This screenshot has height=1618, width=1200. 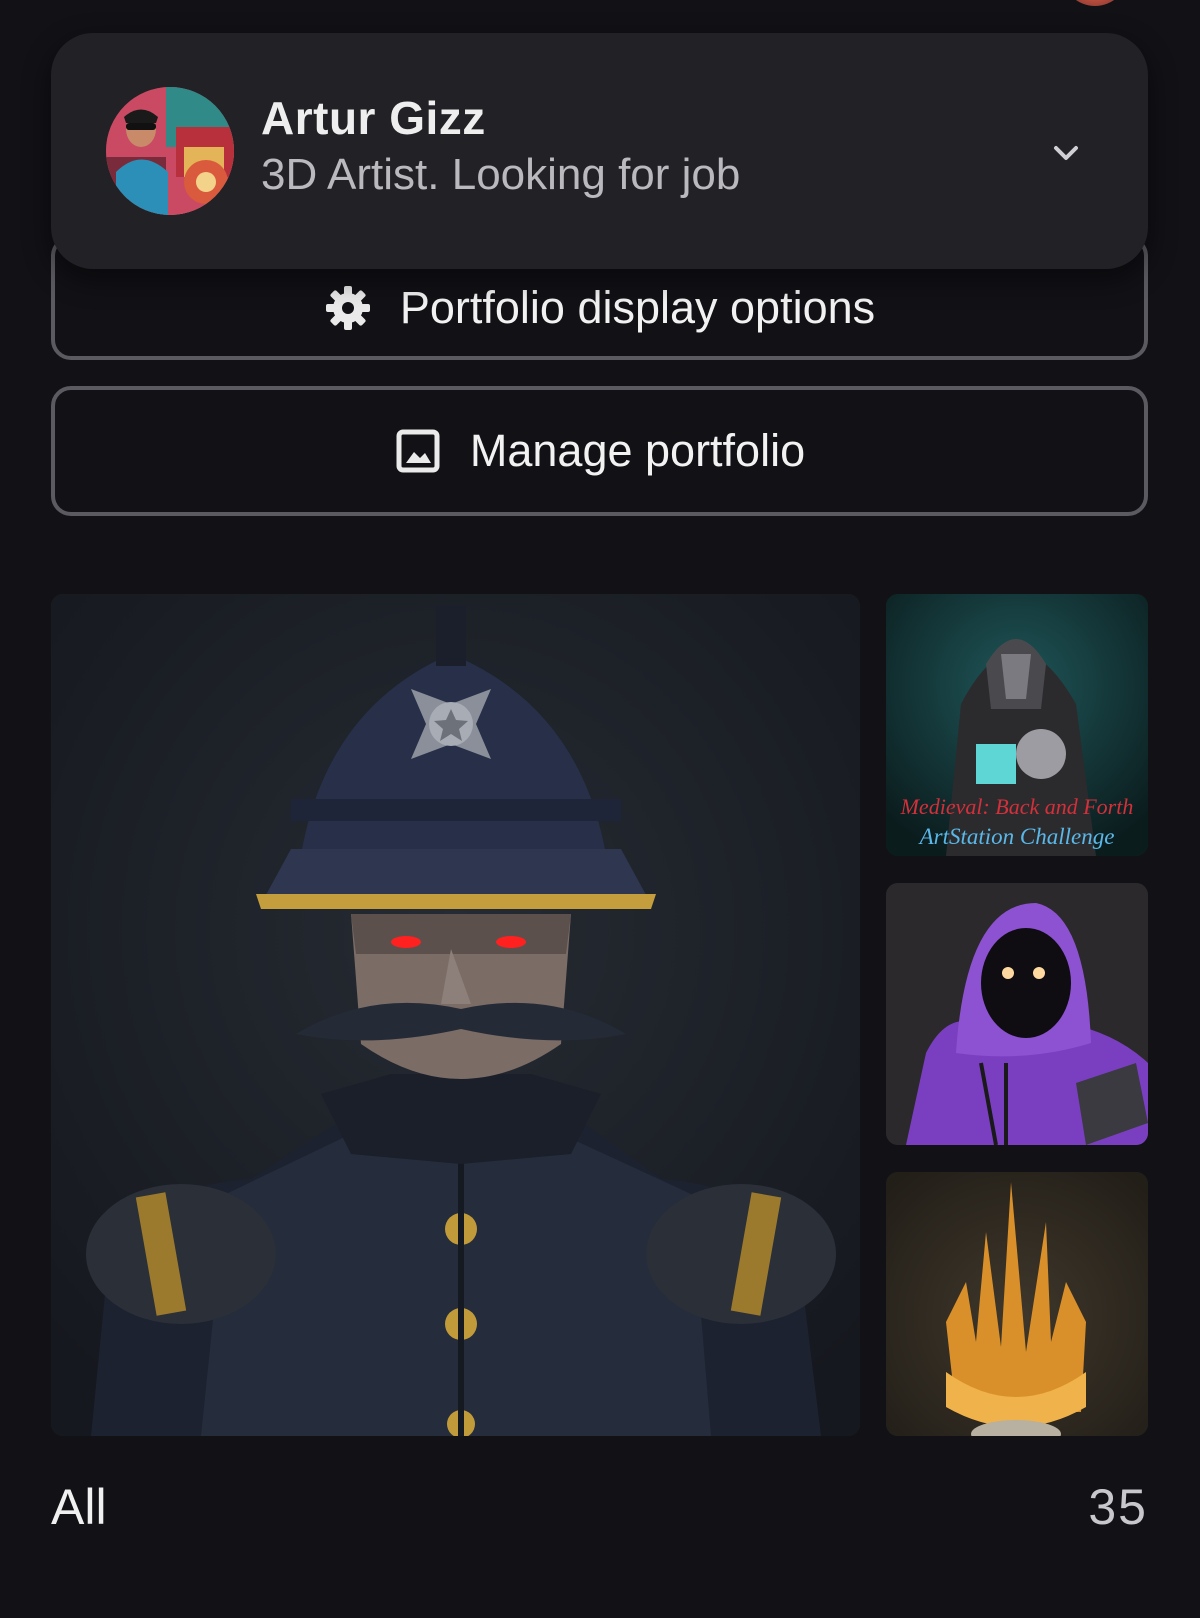 What do you see at coordinates (1066, 153) in the screenshot?
I see `chevron-down-icon` at bounding box center [1066, 153].